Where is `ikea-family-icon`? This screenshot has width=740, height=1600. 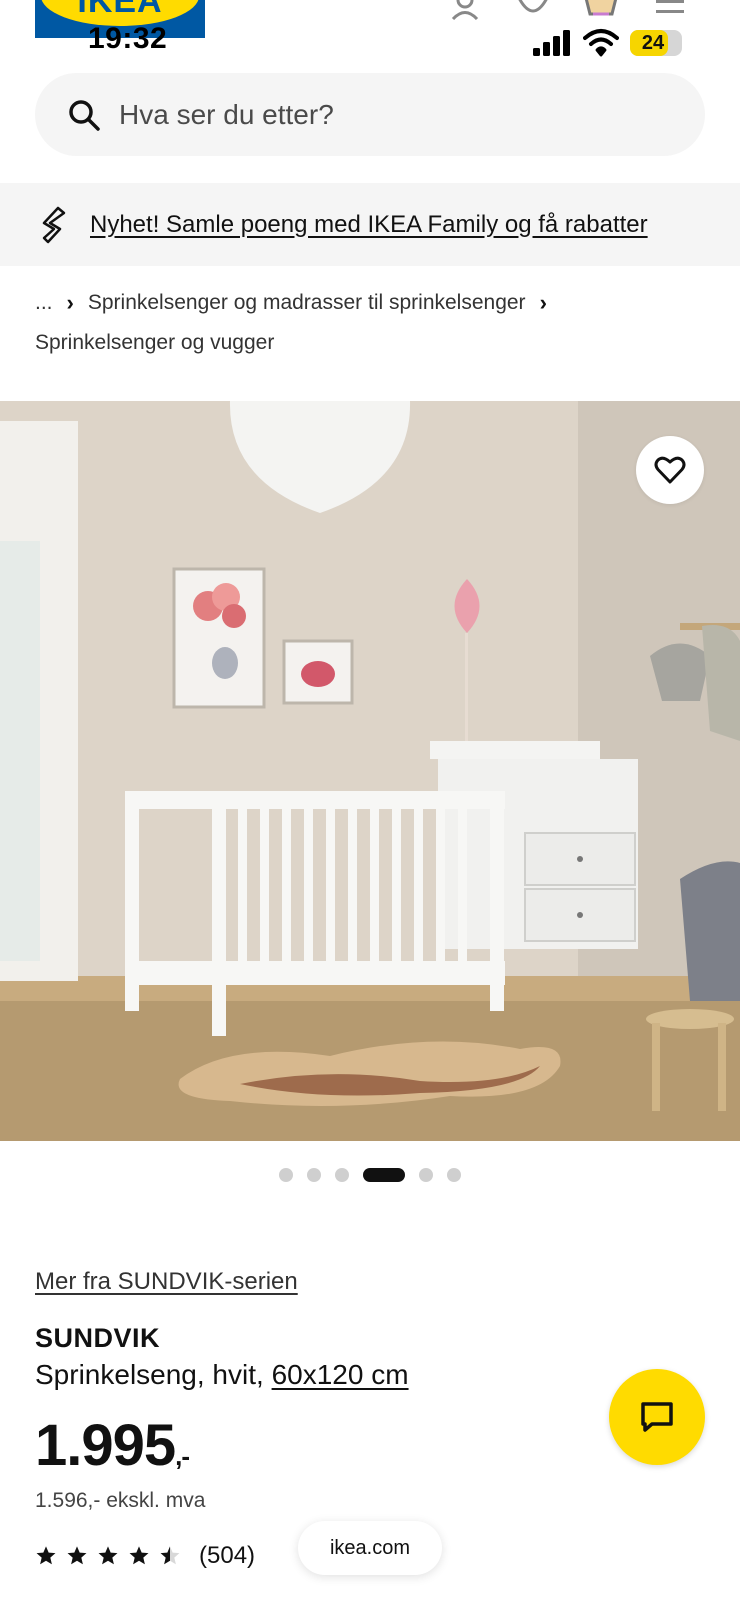
ikea-family-icon is located at coordinates (54, 224).